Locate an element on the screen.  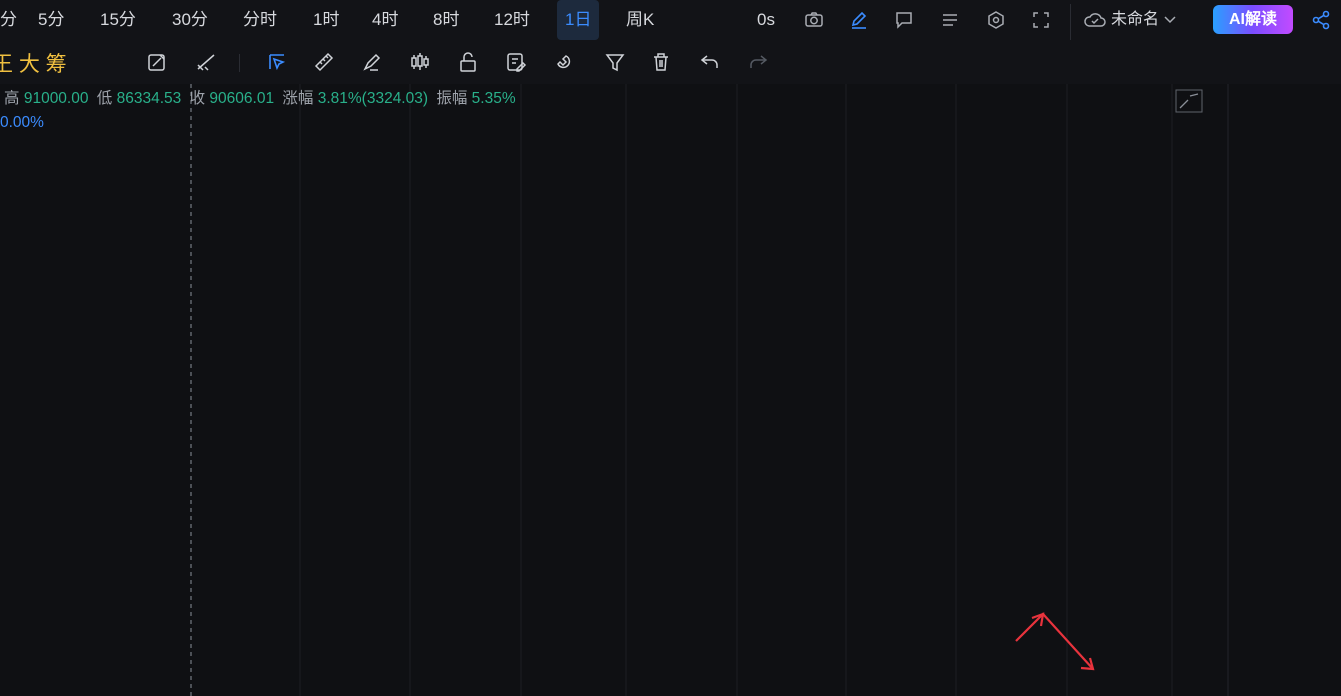
timeframe-8: 12时 is located at coordinates (512, 20).